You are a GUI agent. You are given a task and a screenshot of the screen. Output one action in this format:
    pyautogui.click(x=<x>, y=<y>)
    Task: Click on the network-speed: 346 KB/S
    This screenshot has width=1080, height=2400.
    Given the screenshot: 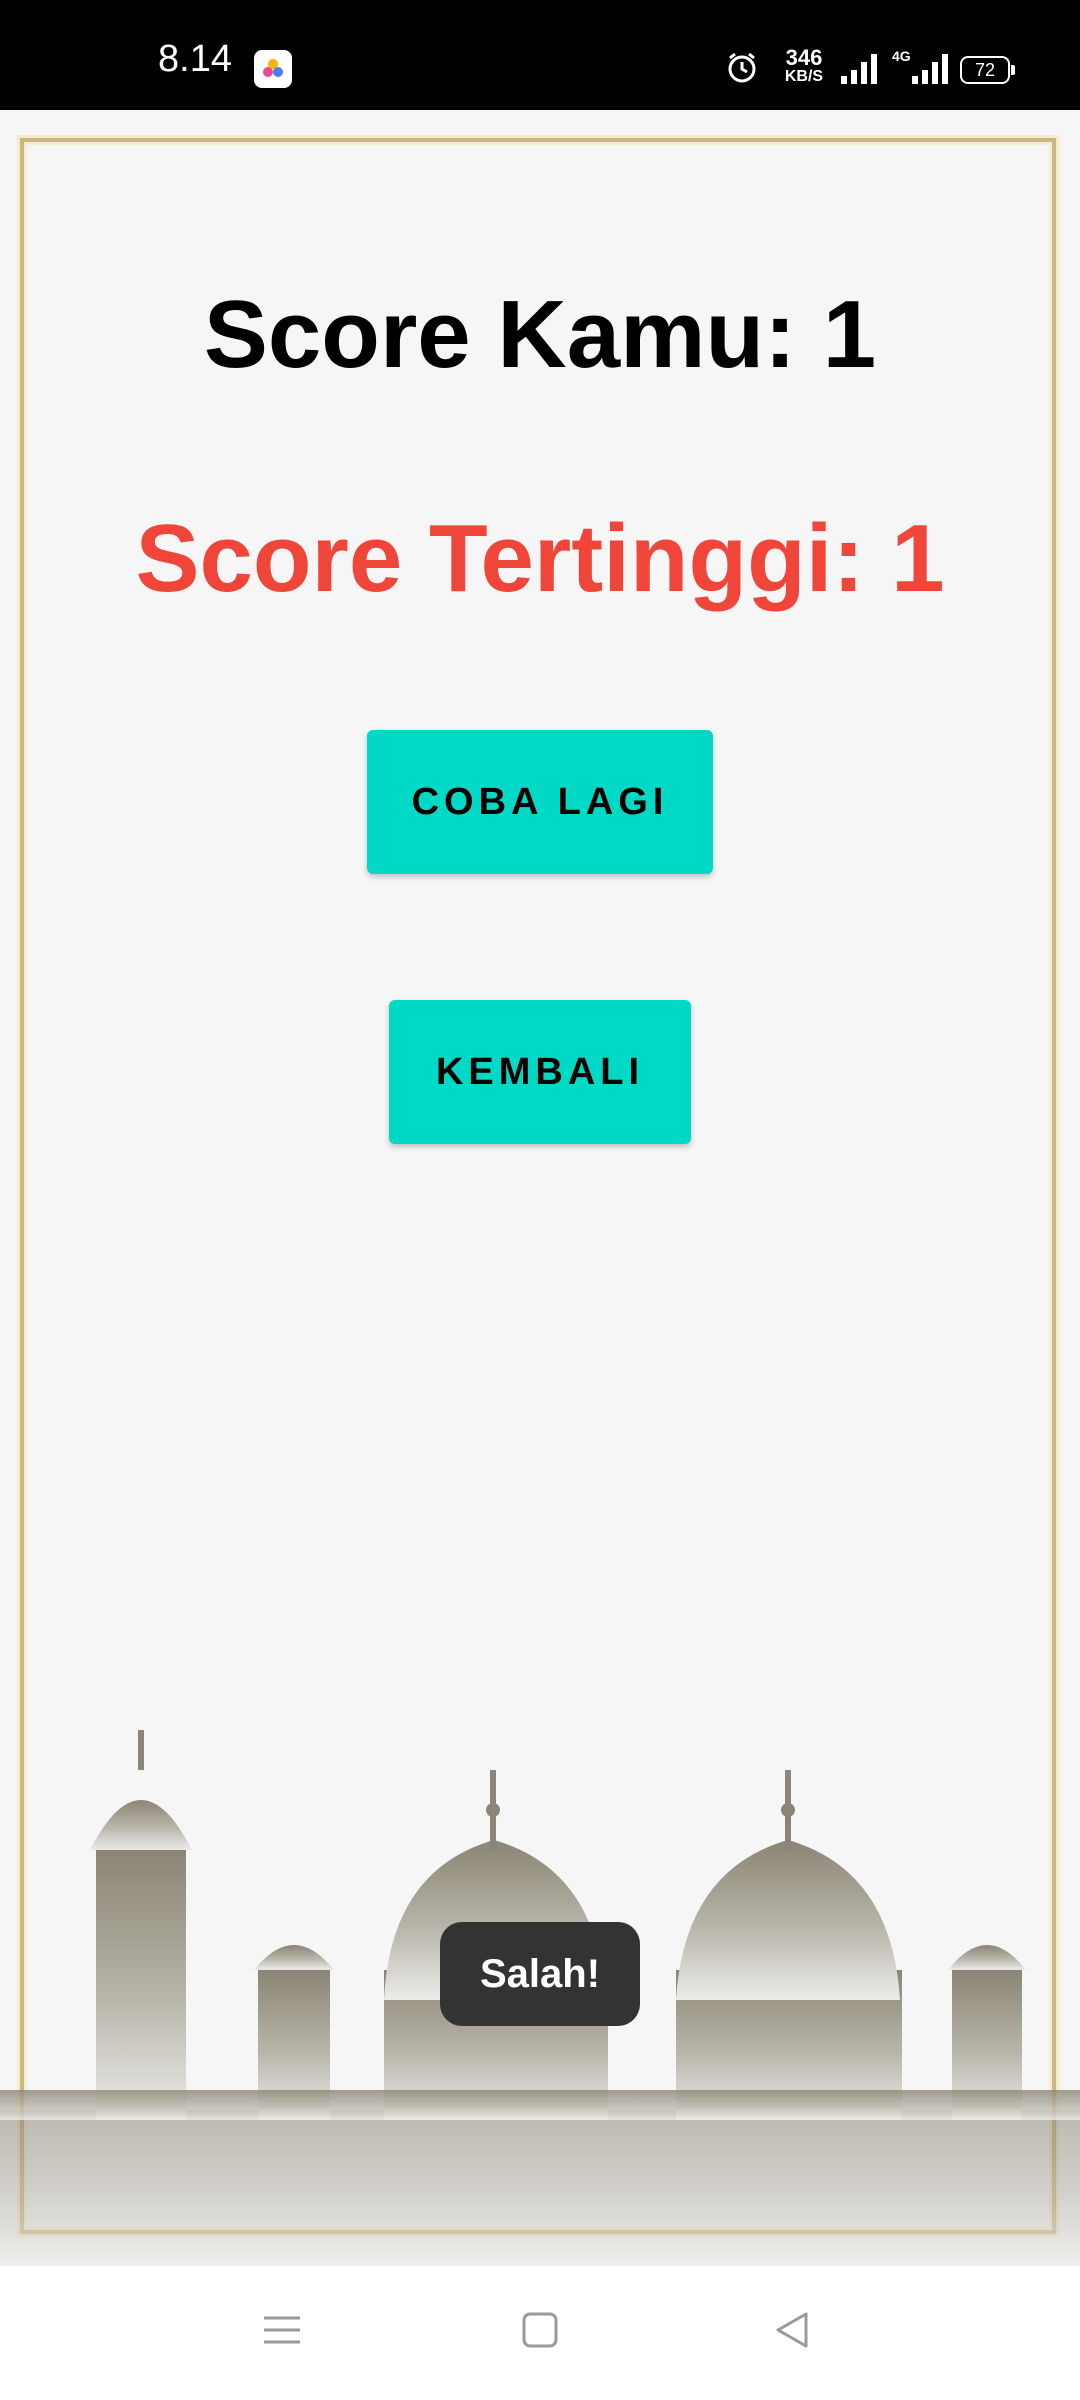 What is the action you would take?
    pyautogui.click(x=804, y=65)
    